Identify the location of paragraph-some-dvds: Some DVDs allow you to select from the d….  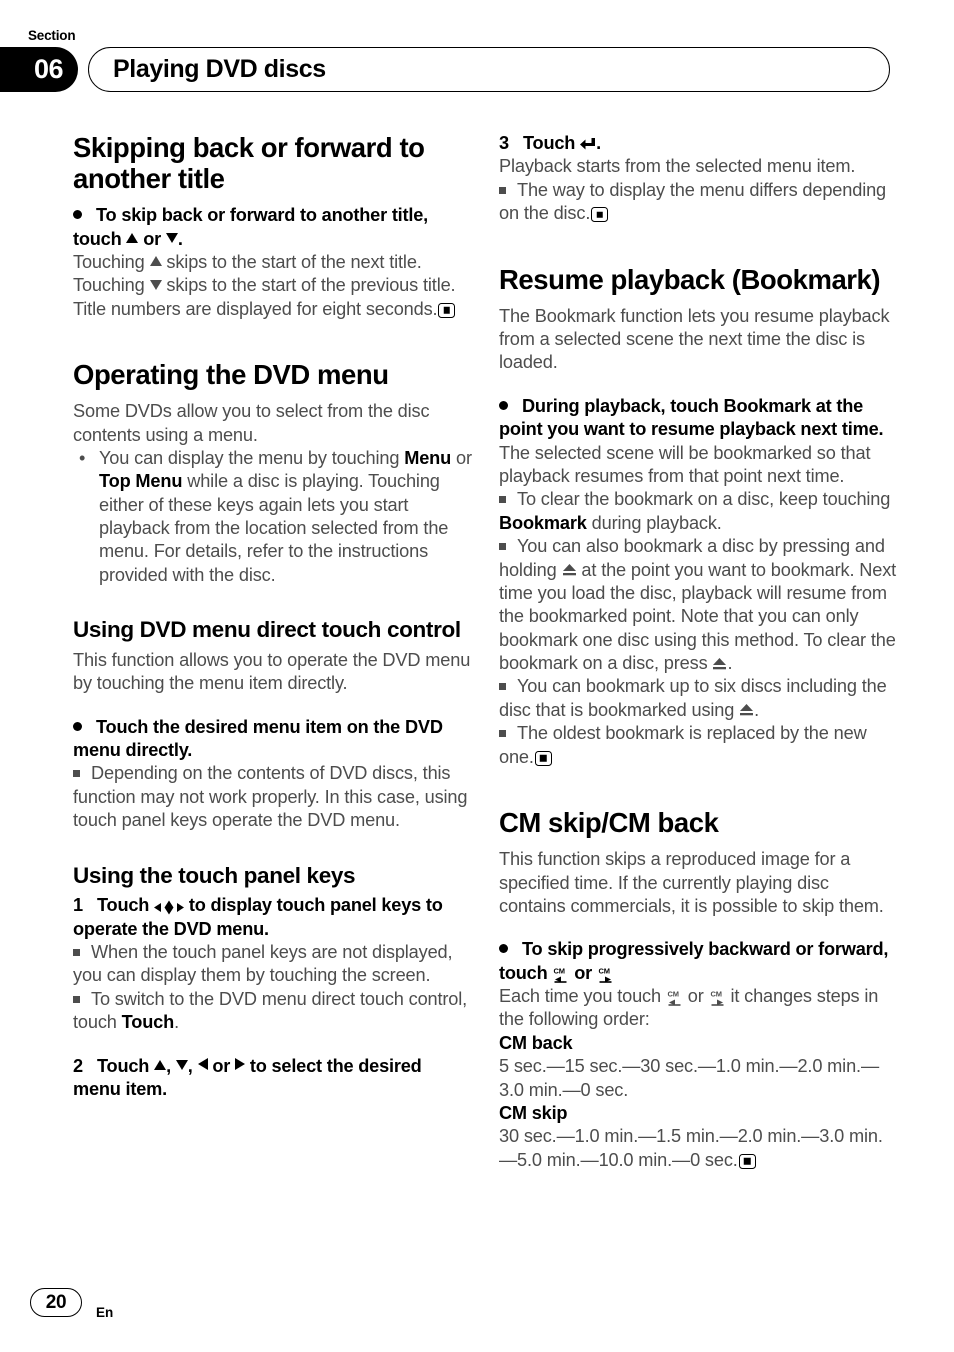
(251, 423).